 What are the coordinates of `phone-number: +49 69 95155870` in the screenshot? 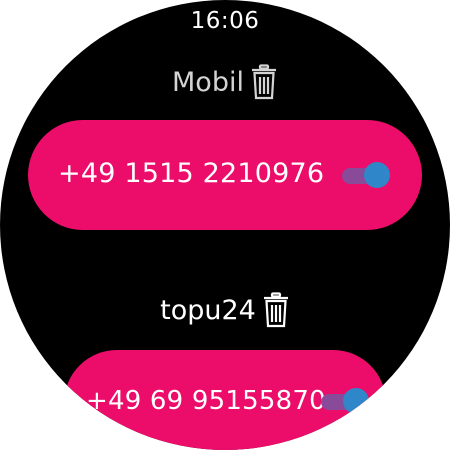 It's located at (206, 401).